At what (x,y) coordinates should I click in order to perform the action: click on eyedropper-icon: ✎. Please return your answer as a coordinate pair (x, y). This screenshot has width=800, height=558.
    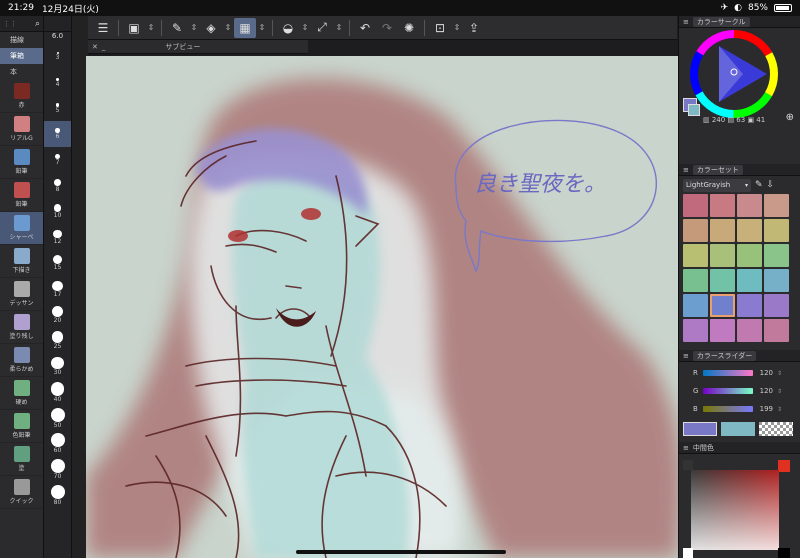
    Looking at the image, I should click on (759, 185).